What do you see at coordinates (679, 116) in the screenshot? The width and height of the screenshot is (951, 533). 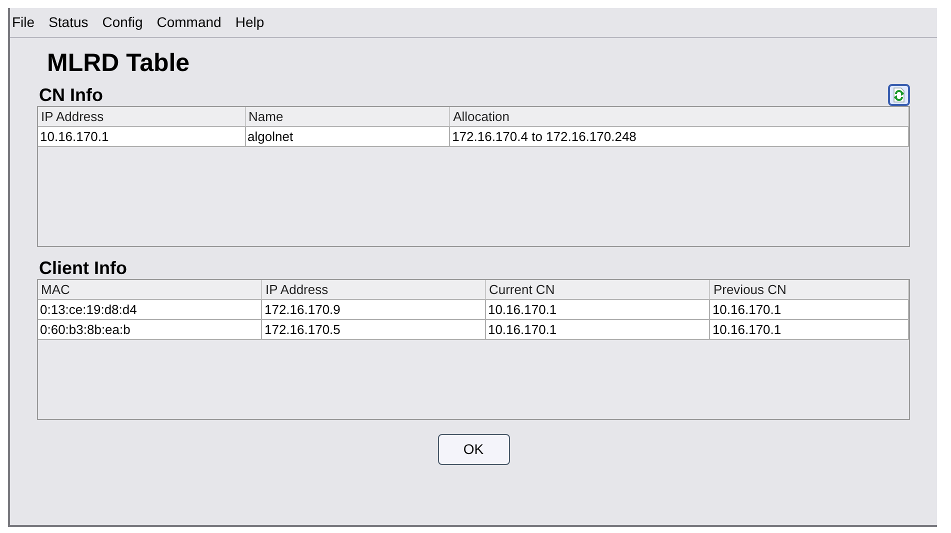 I see `column-header: Allocation` at bounding box center [679, 116].